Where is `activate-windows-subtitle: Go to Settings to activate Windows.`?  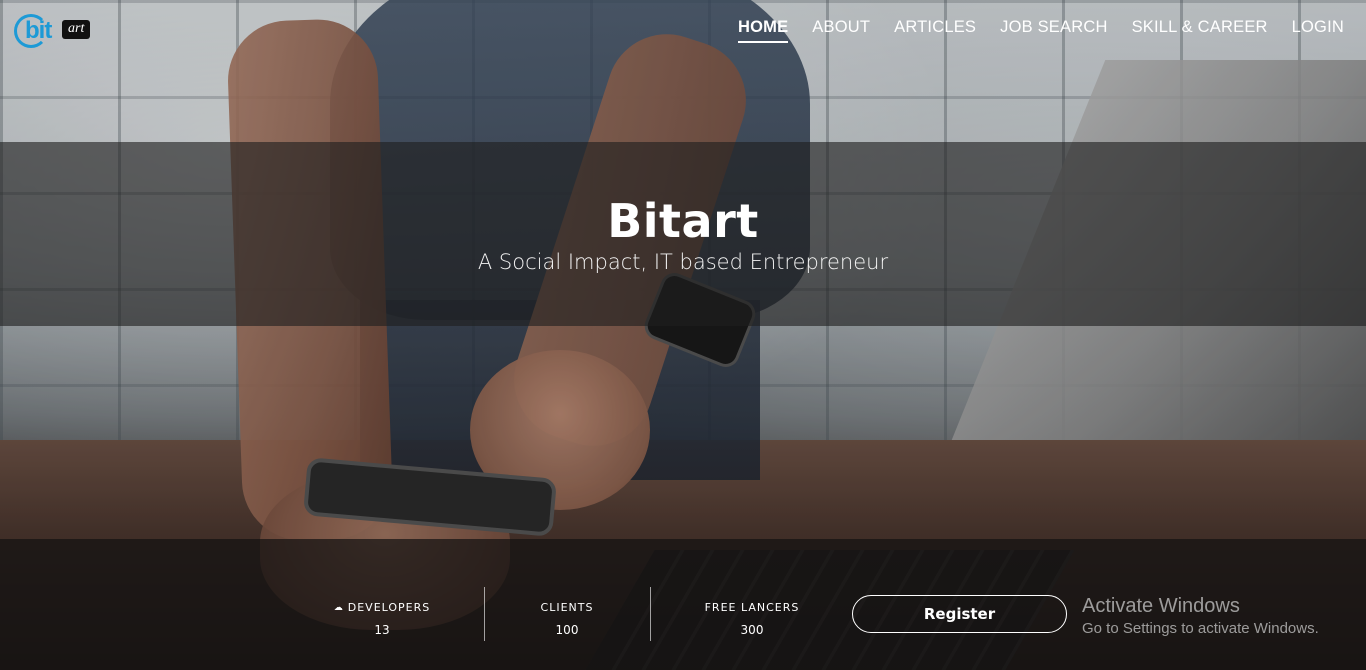
activate-windows-subtitle: Go to Settings to activate Windows. is located at coordinates (1200, 628).